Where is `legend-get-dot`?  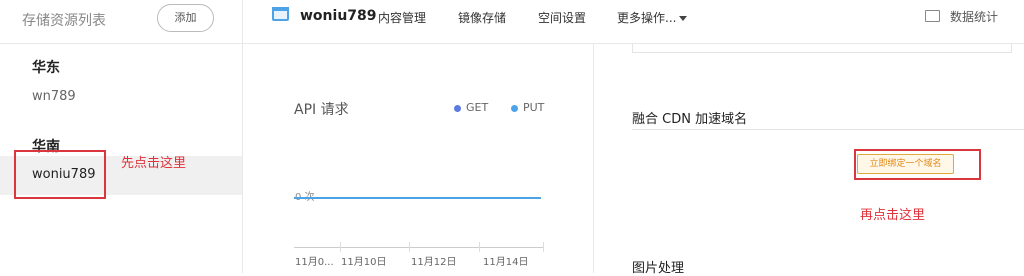
legend-get-dot is located at coordinates (457, 108).